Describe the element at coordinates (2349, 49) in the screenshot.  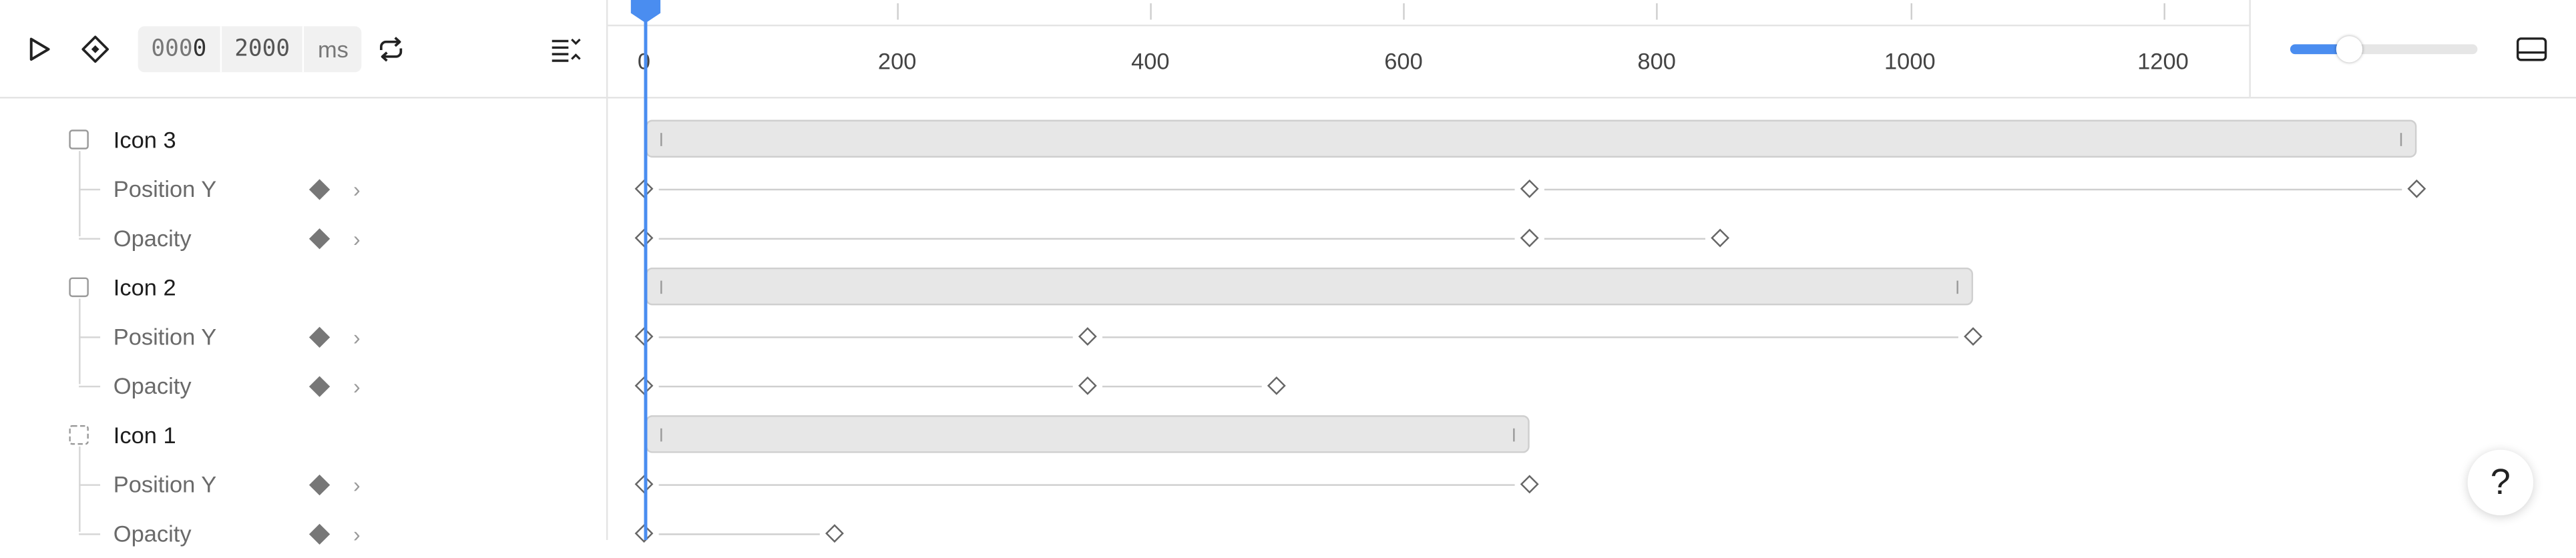
I see `zoom-slider-thumb` at that location.